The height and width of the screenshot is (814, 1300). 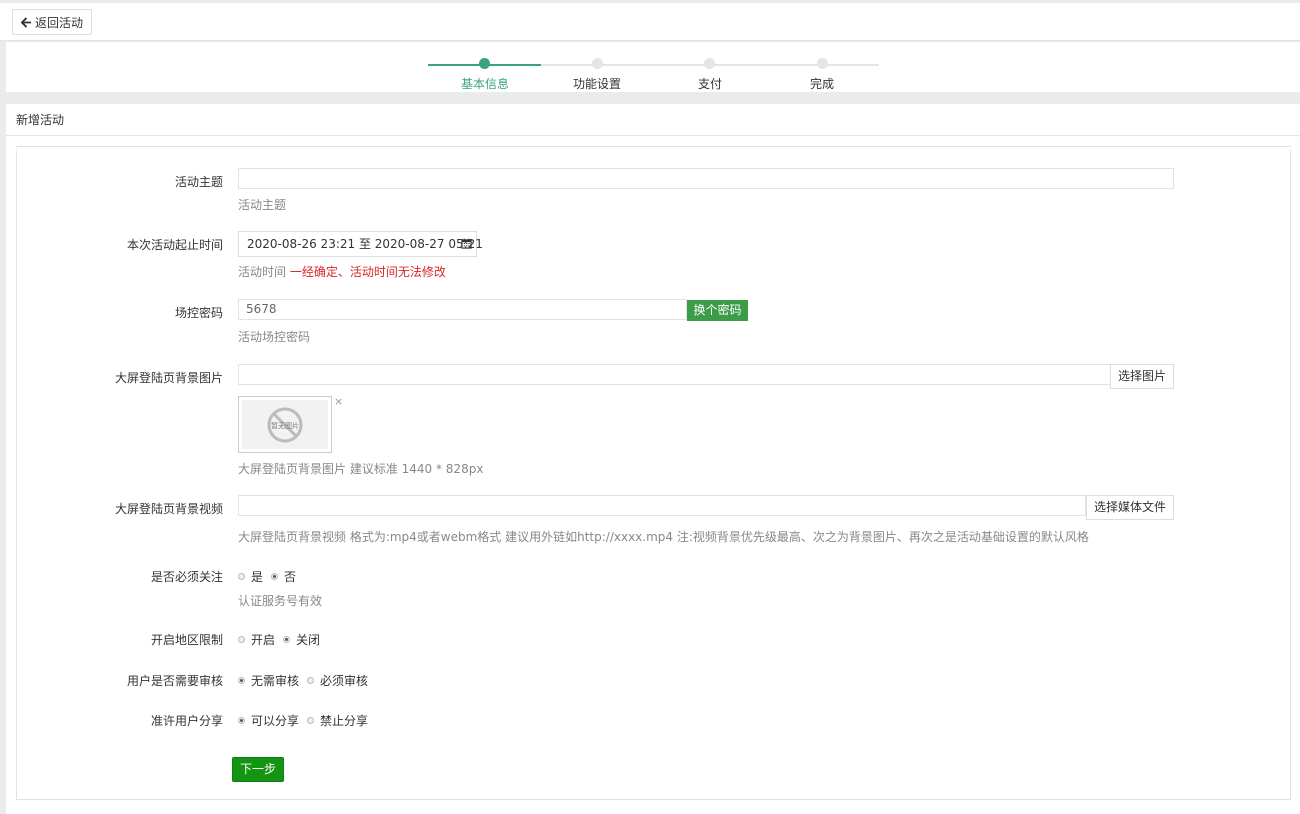 I want to click on share-label: 准许用户分享, so click(x=186, y=721).